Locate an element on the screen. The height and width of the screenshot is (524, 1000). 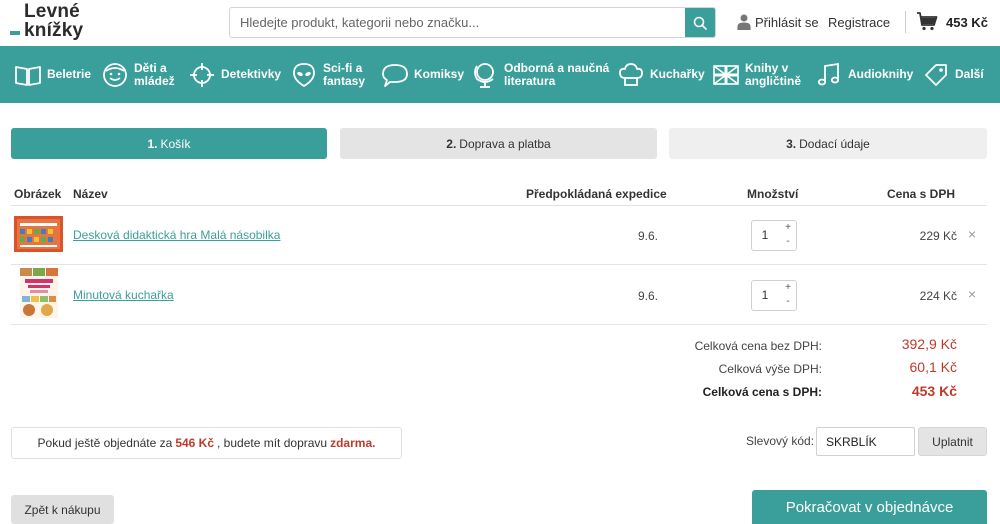
step-label: Doprava a platba is located at coordinates (505, 143).